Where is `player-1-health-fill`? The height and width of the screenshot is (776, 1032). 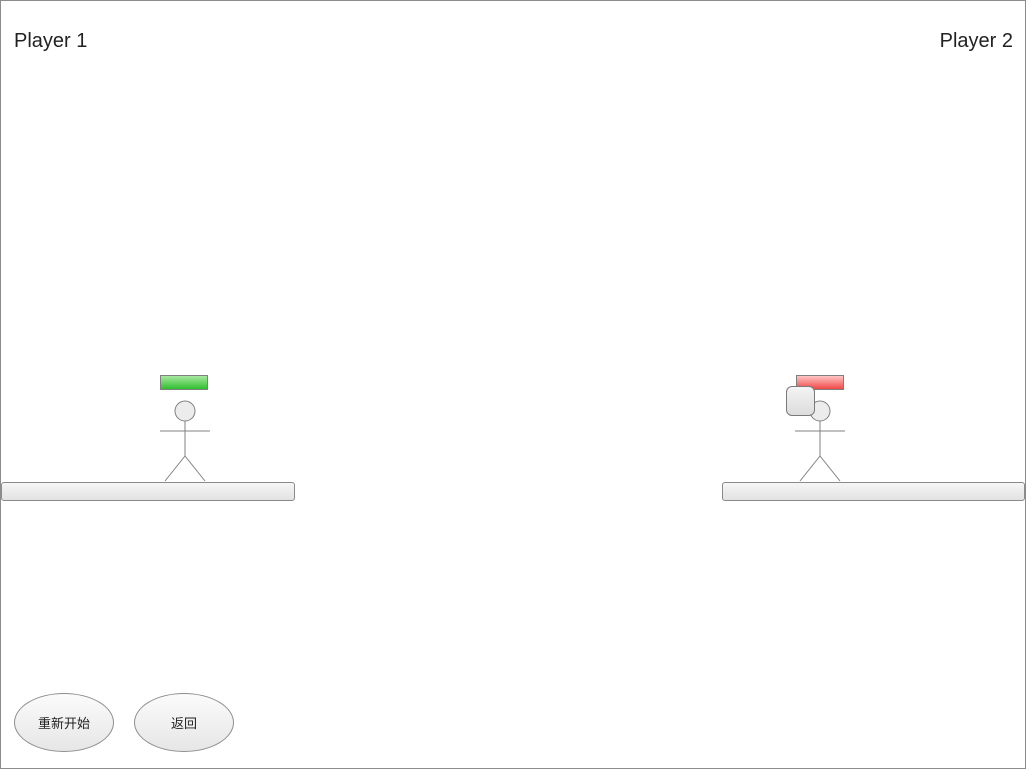 player-1-health-fill is located at coordinates (184, 382).